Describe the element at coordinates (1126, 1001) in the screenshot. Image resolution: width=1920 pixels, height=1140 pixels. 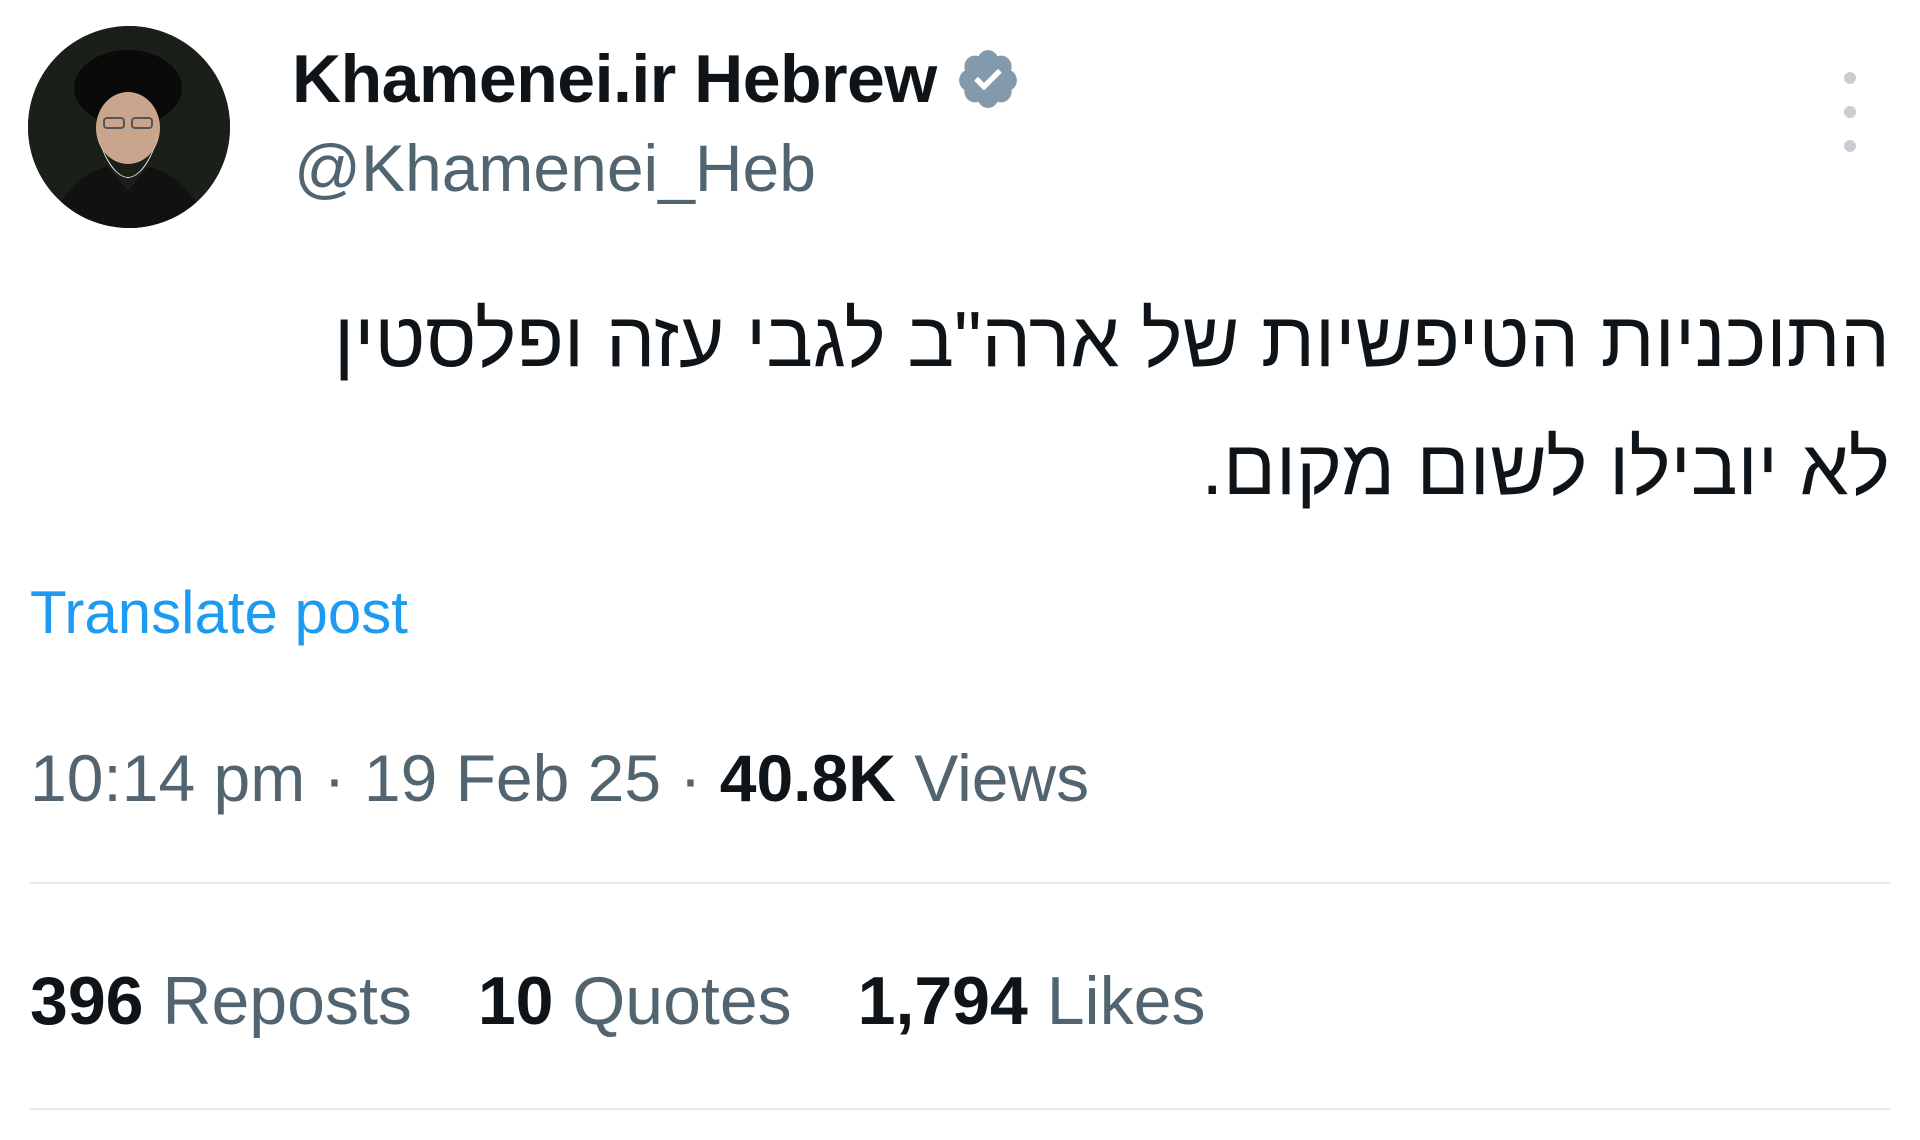
I see `likes-label: Likes` at that location.